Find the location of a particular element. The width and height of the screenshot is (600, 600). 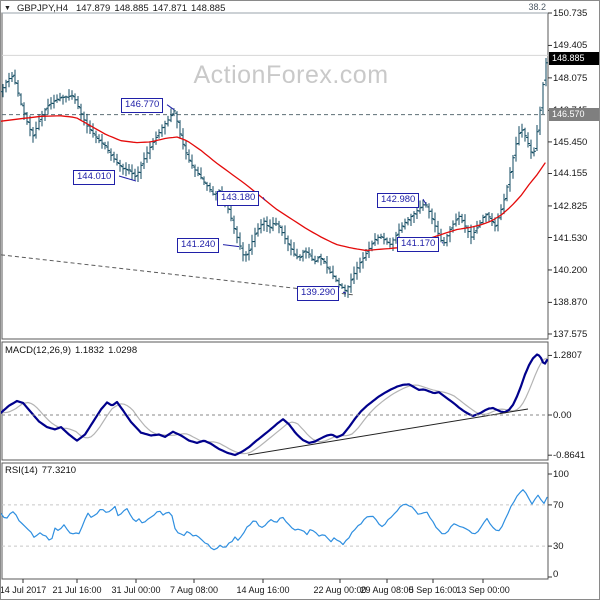

price-annotation: 142.980 is located at coordinates (398, 200).